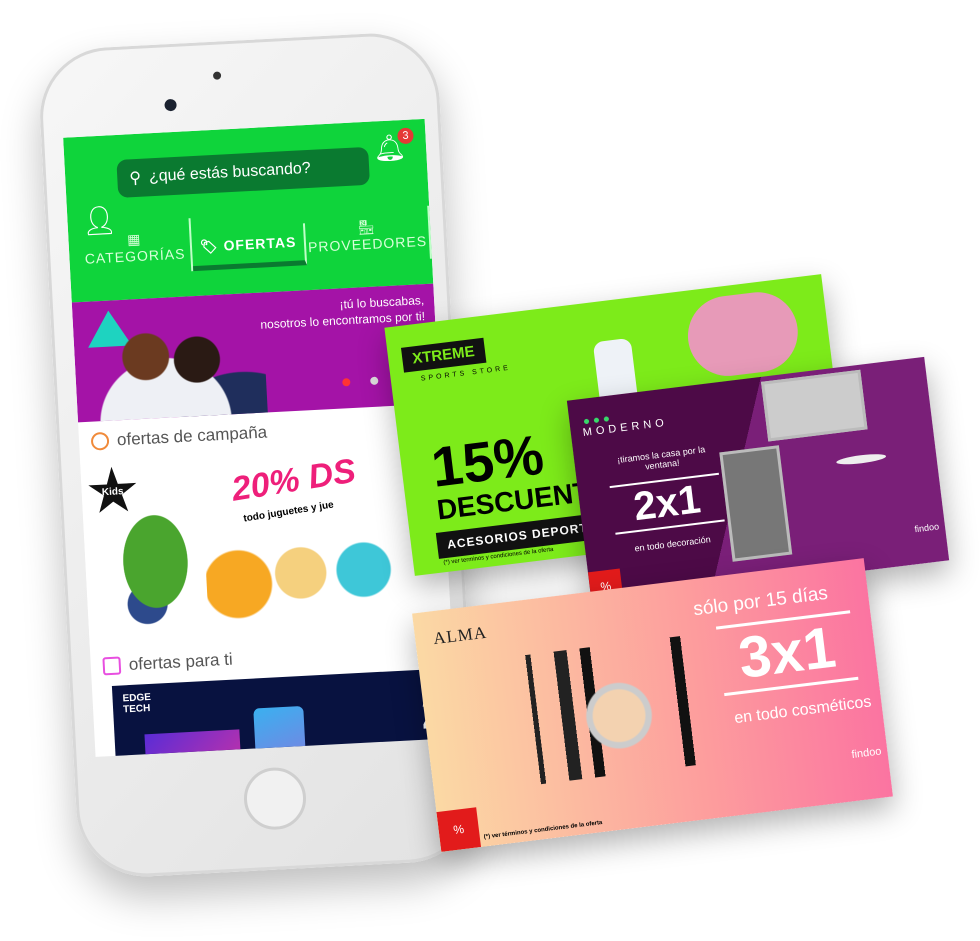 This screenshot has height=941, width=980. Describe the element at coordinates (605, 711) in the screenshot. I see `cosmetics-image` at that location.